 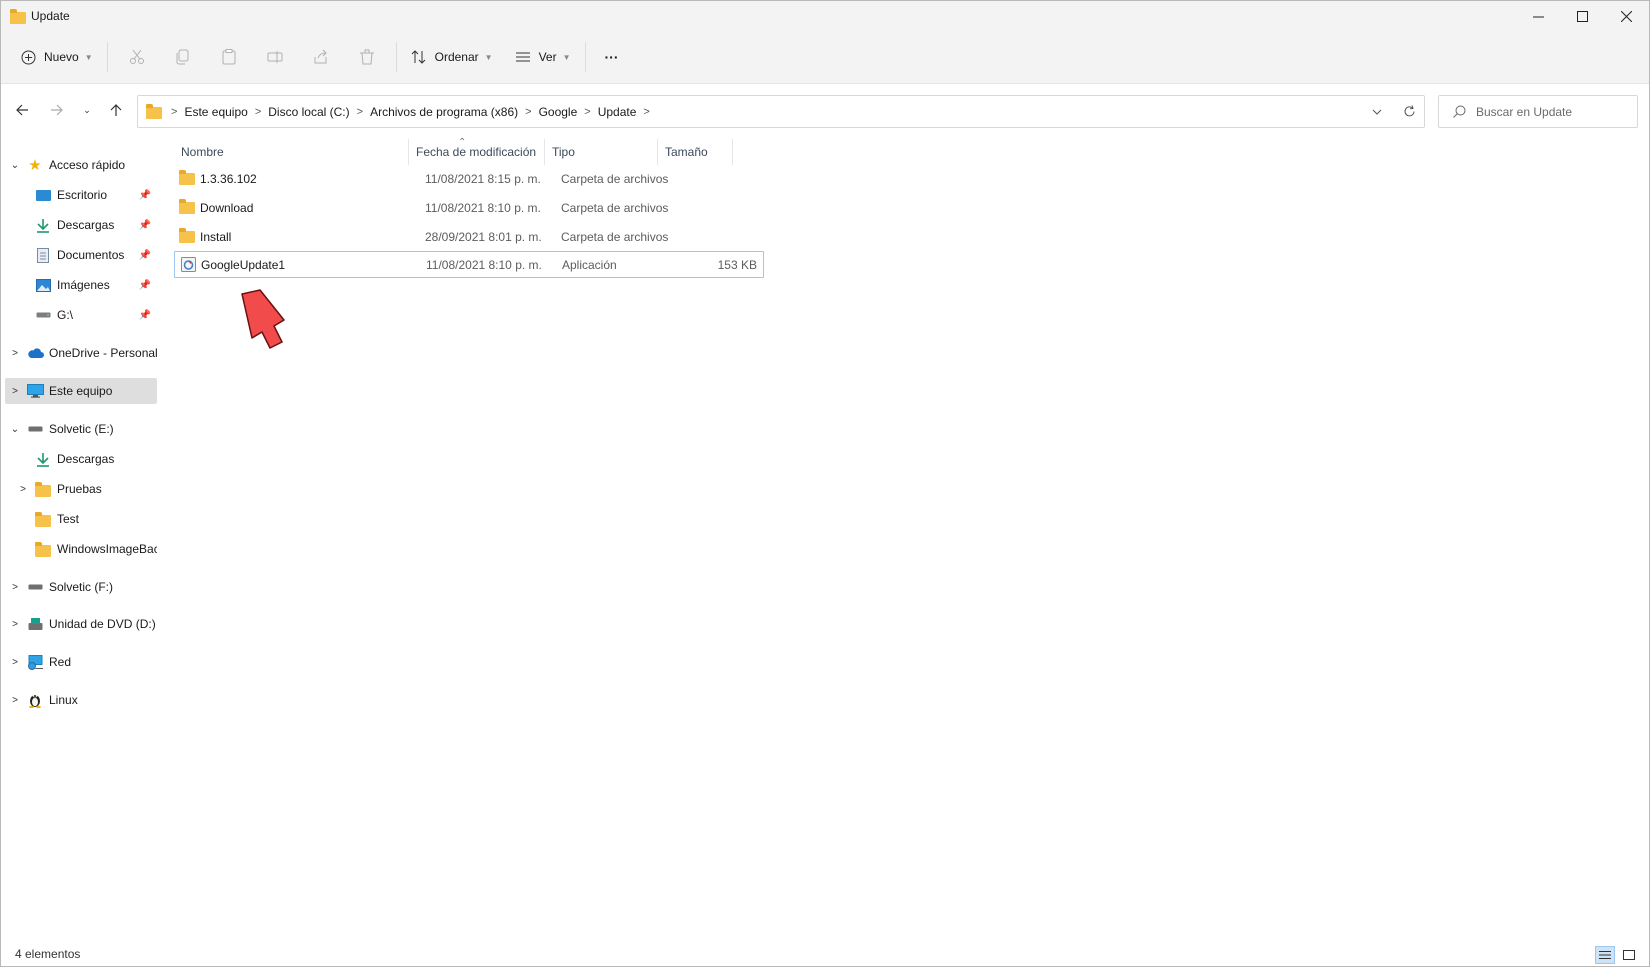 I want to click on up-button, so click(x=116, y=110).